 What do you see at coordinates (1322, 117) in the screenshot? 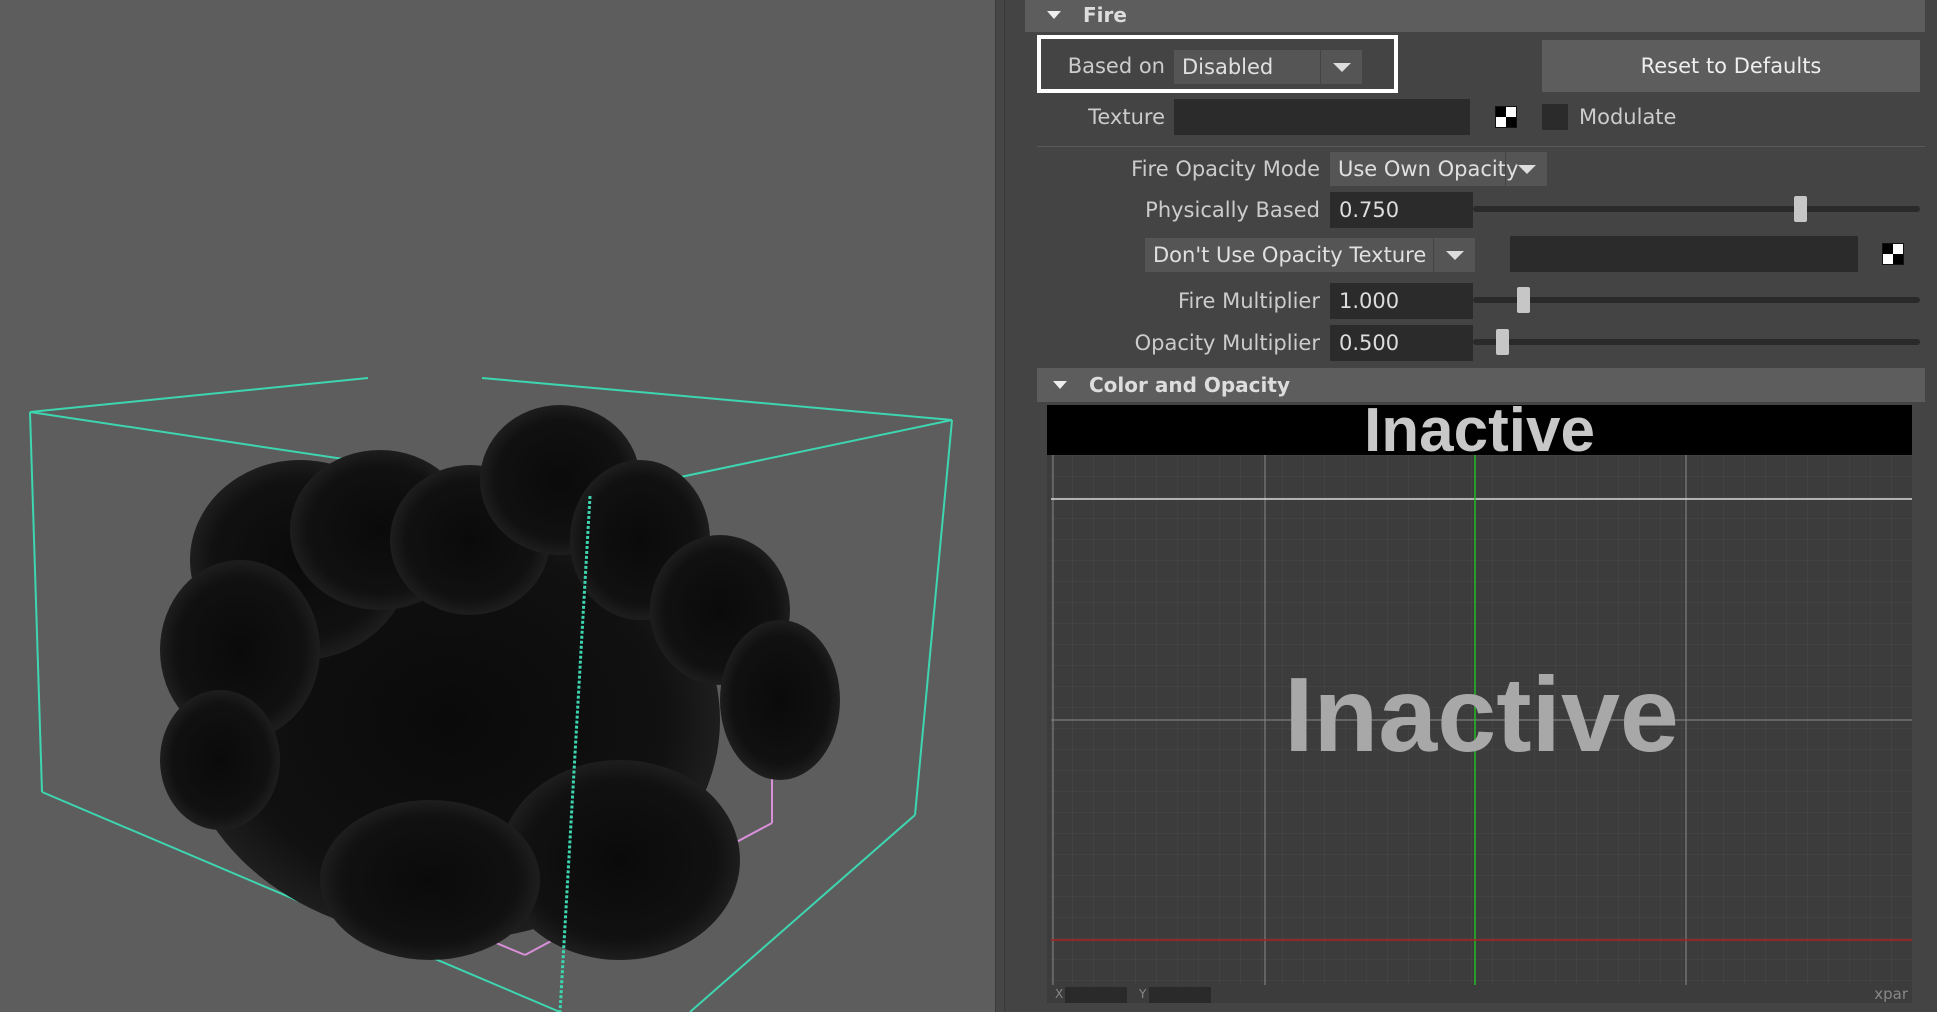
I see `texture-field` at bounding box center [1322, 117].